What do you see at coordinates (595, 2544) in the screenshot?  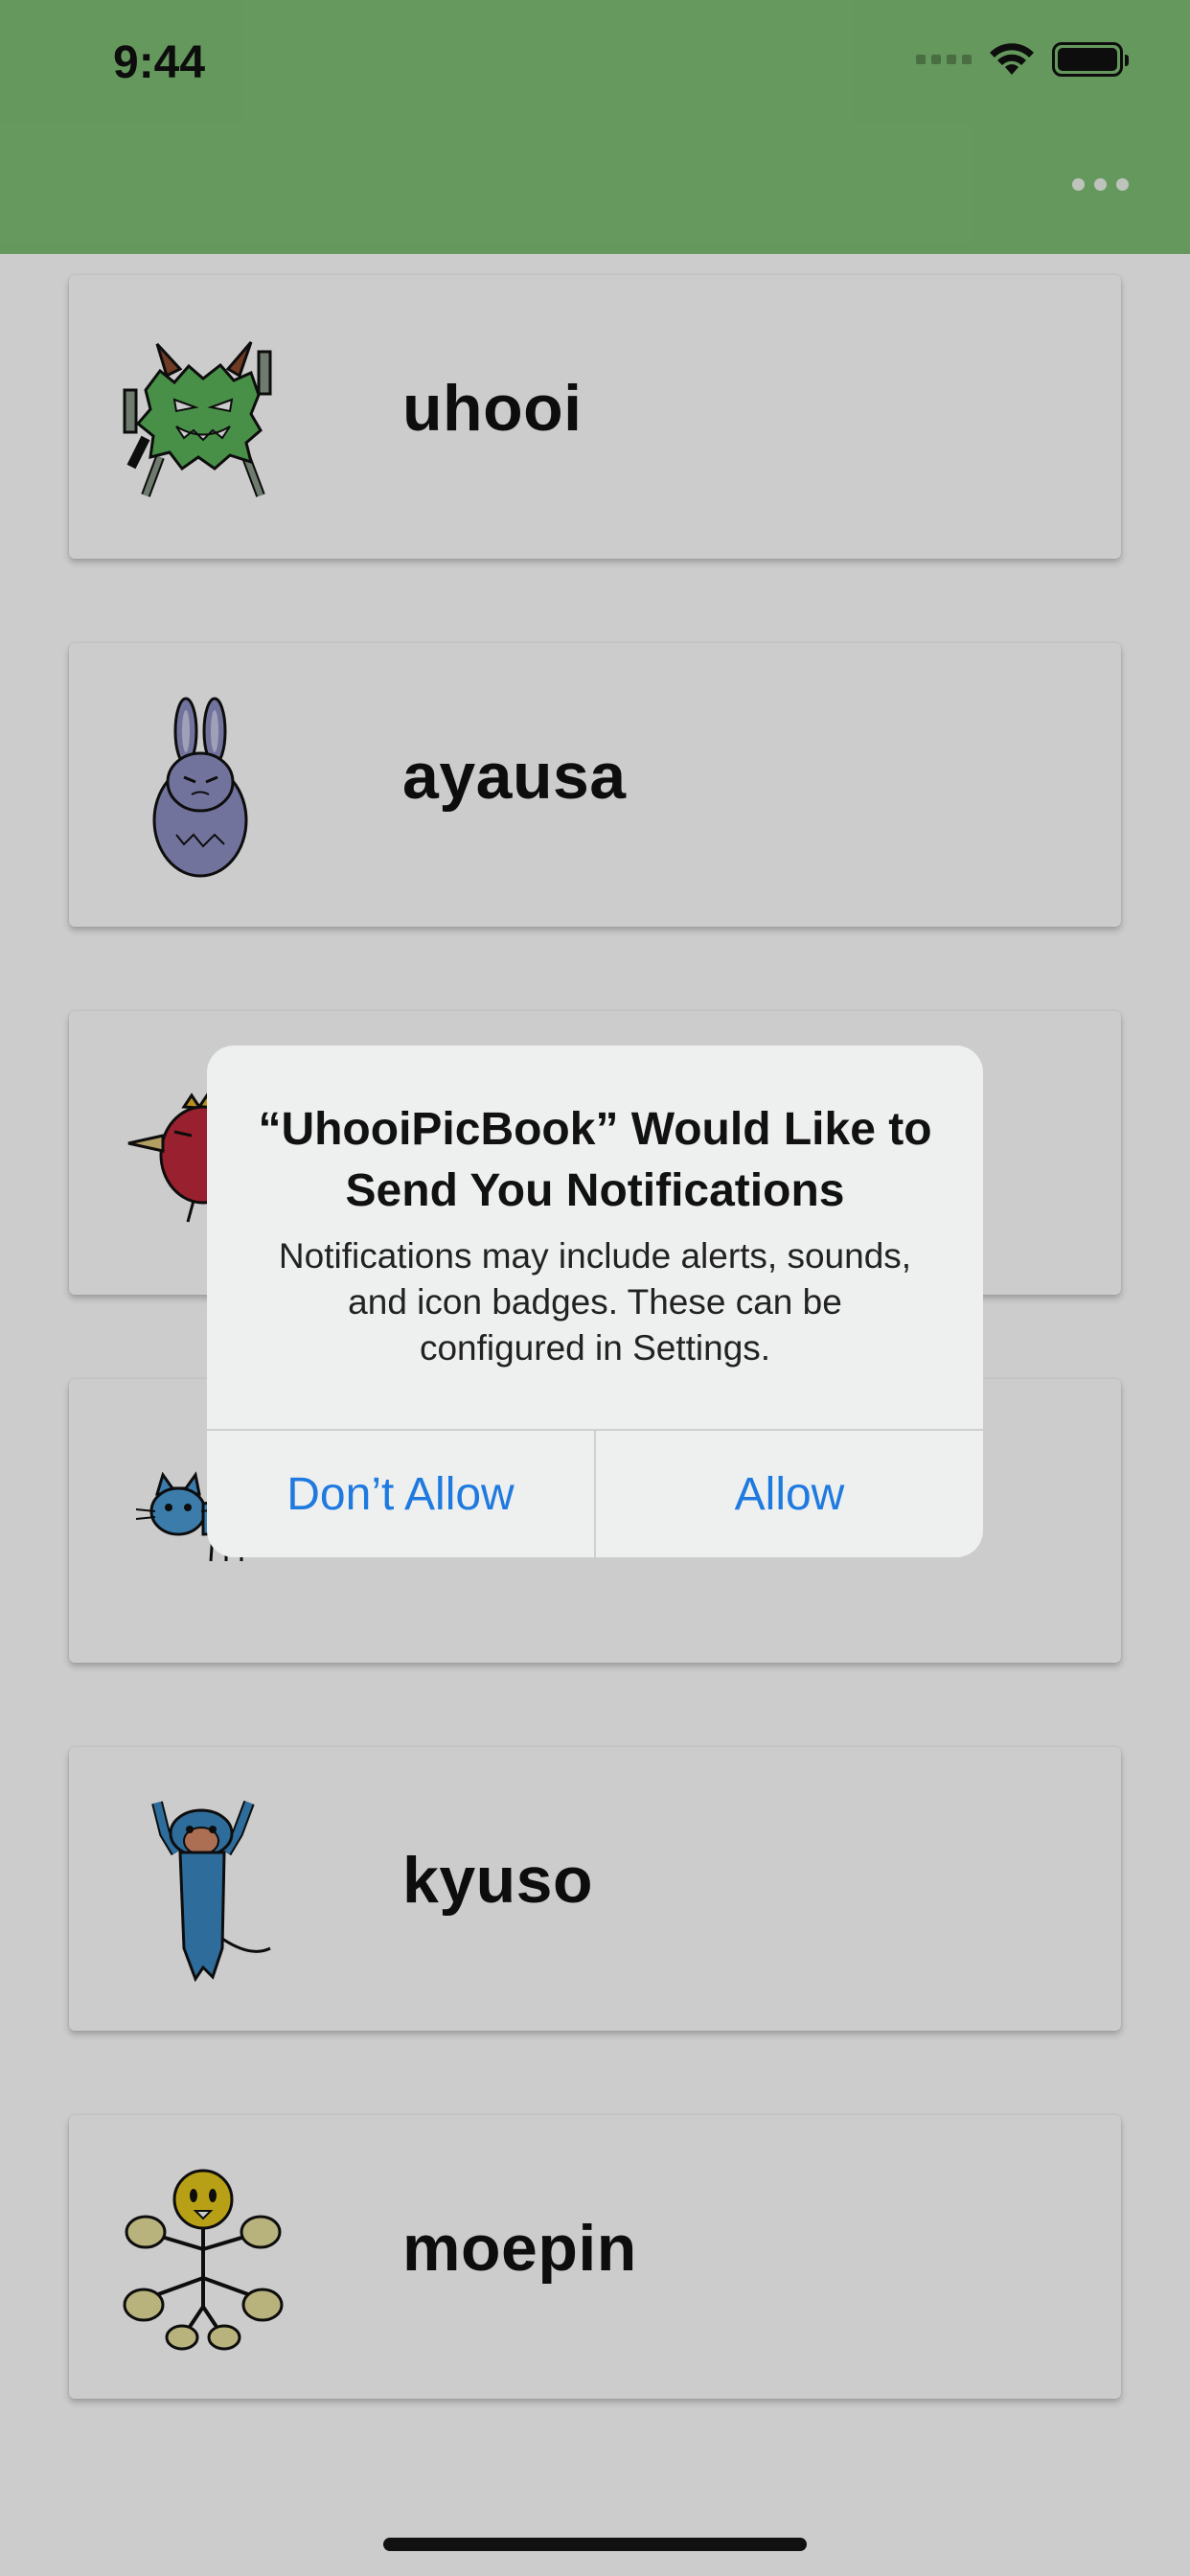 I see `home-indicator` at bounding box center [595, 2544].